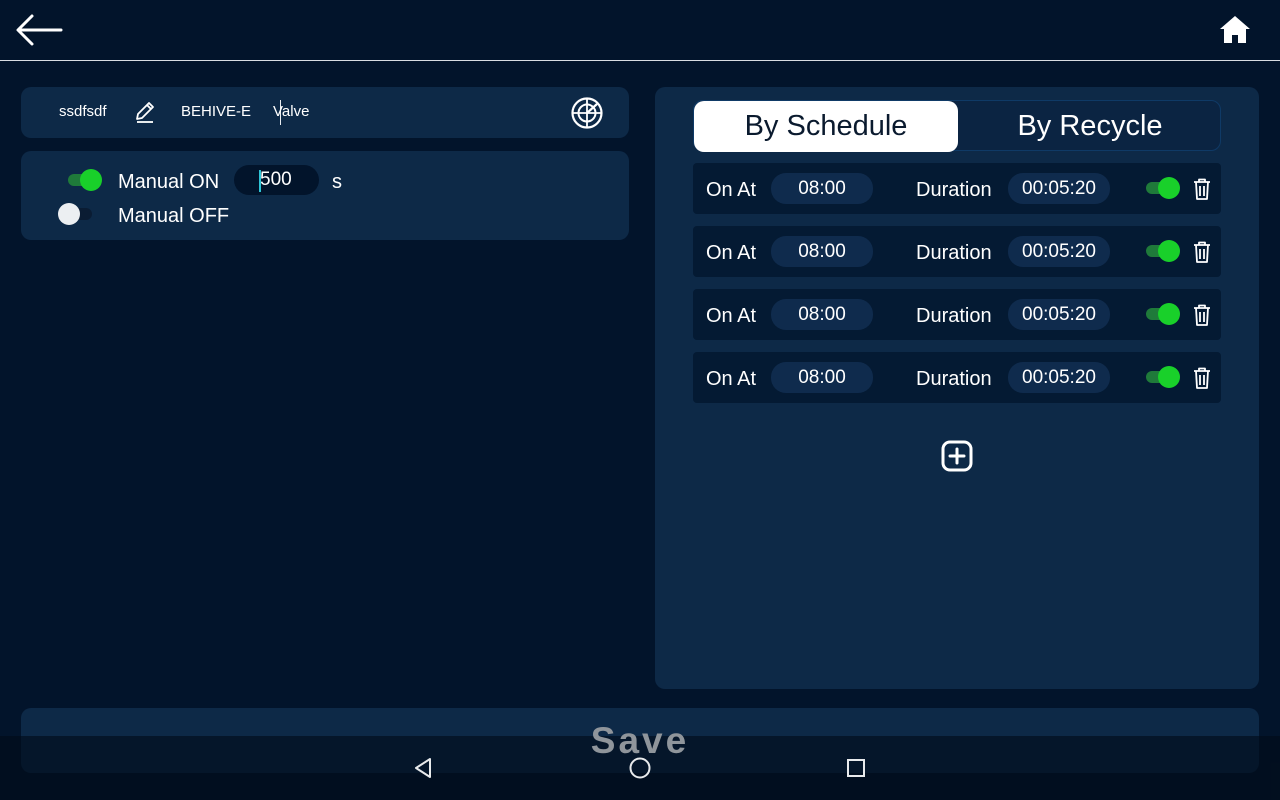  I want to click on home-button, so click(1235, 30).